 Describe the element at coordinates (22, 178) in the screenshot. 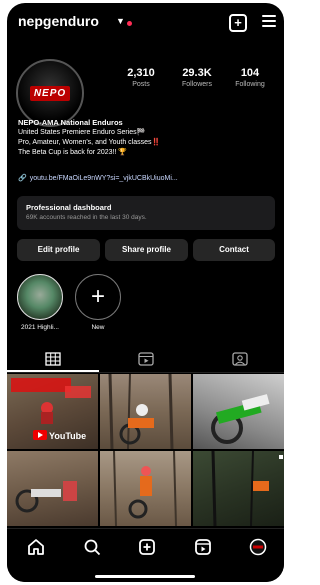

I see `link-icon: 🔗` at that location.